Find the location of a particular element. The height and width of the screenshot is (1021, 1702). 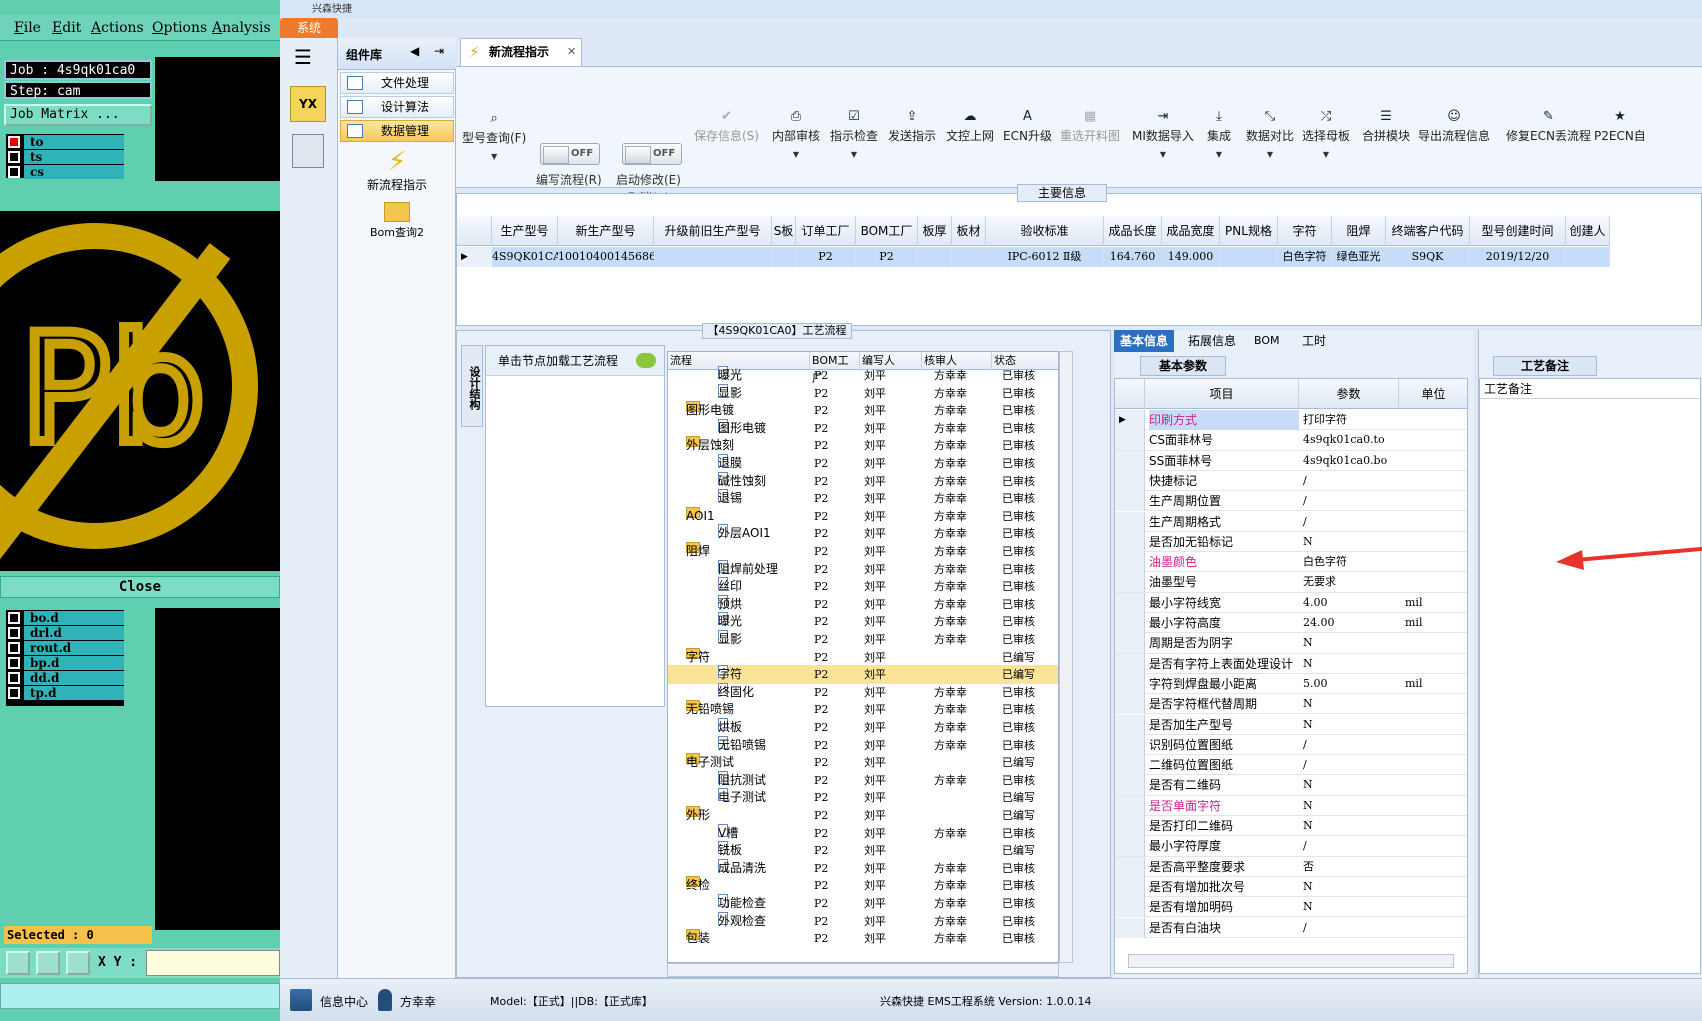

param-row: 油墨型号 无要求 is located at coordinates (1291, 582).